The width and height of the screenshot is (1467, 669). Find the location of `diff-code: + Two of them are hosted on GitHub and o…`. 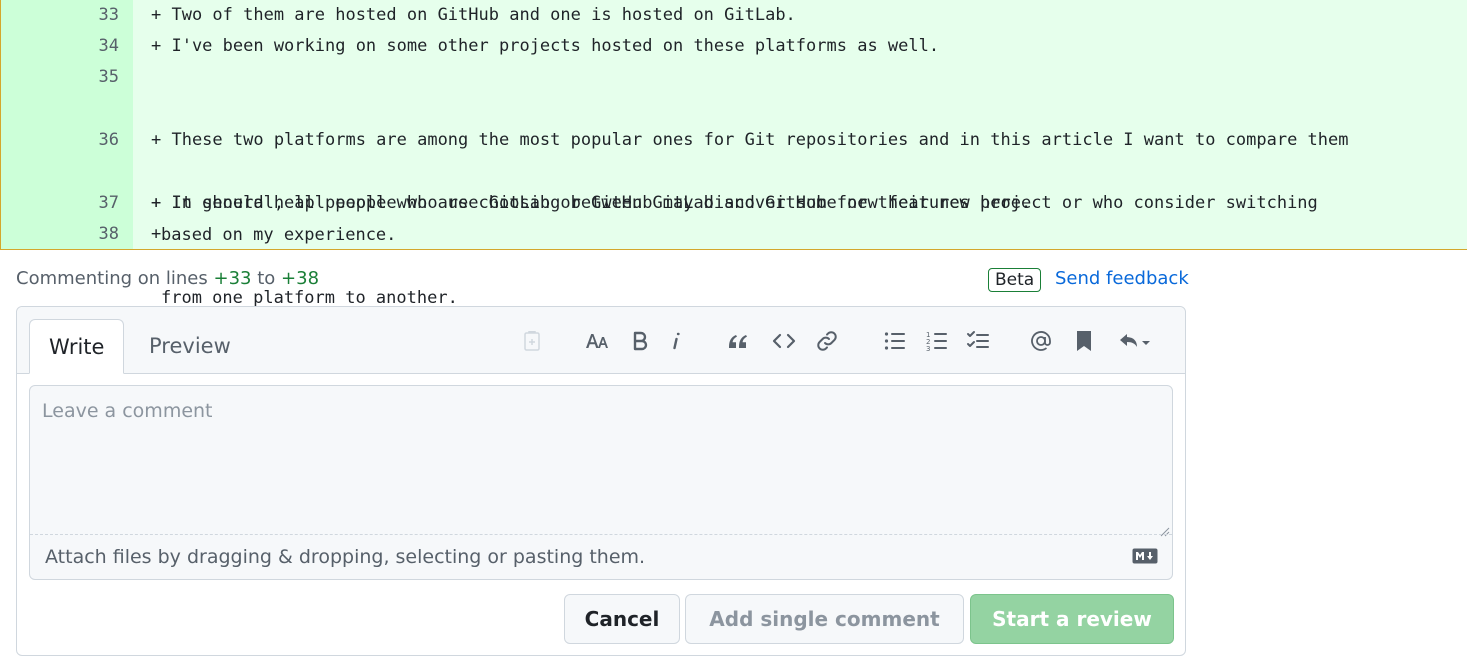

diff-code: + Two of them are hosted on GitHub and o… is located at coordinates (473, 15).